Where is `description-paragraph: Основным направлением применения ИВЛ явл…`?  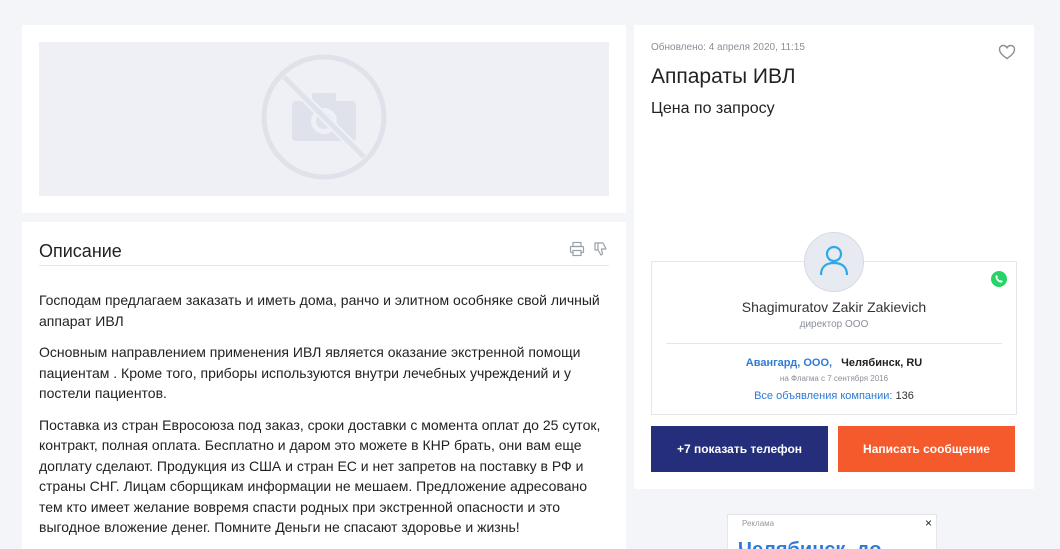
description-paragraph: Основным направлением применения ИВЛ явл… is located at coordinates (310, 372).